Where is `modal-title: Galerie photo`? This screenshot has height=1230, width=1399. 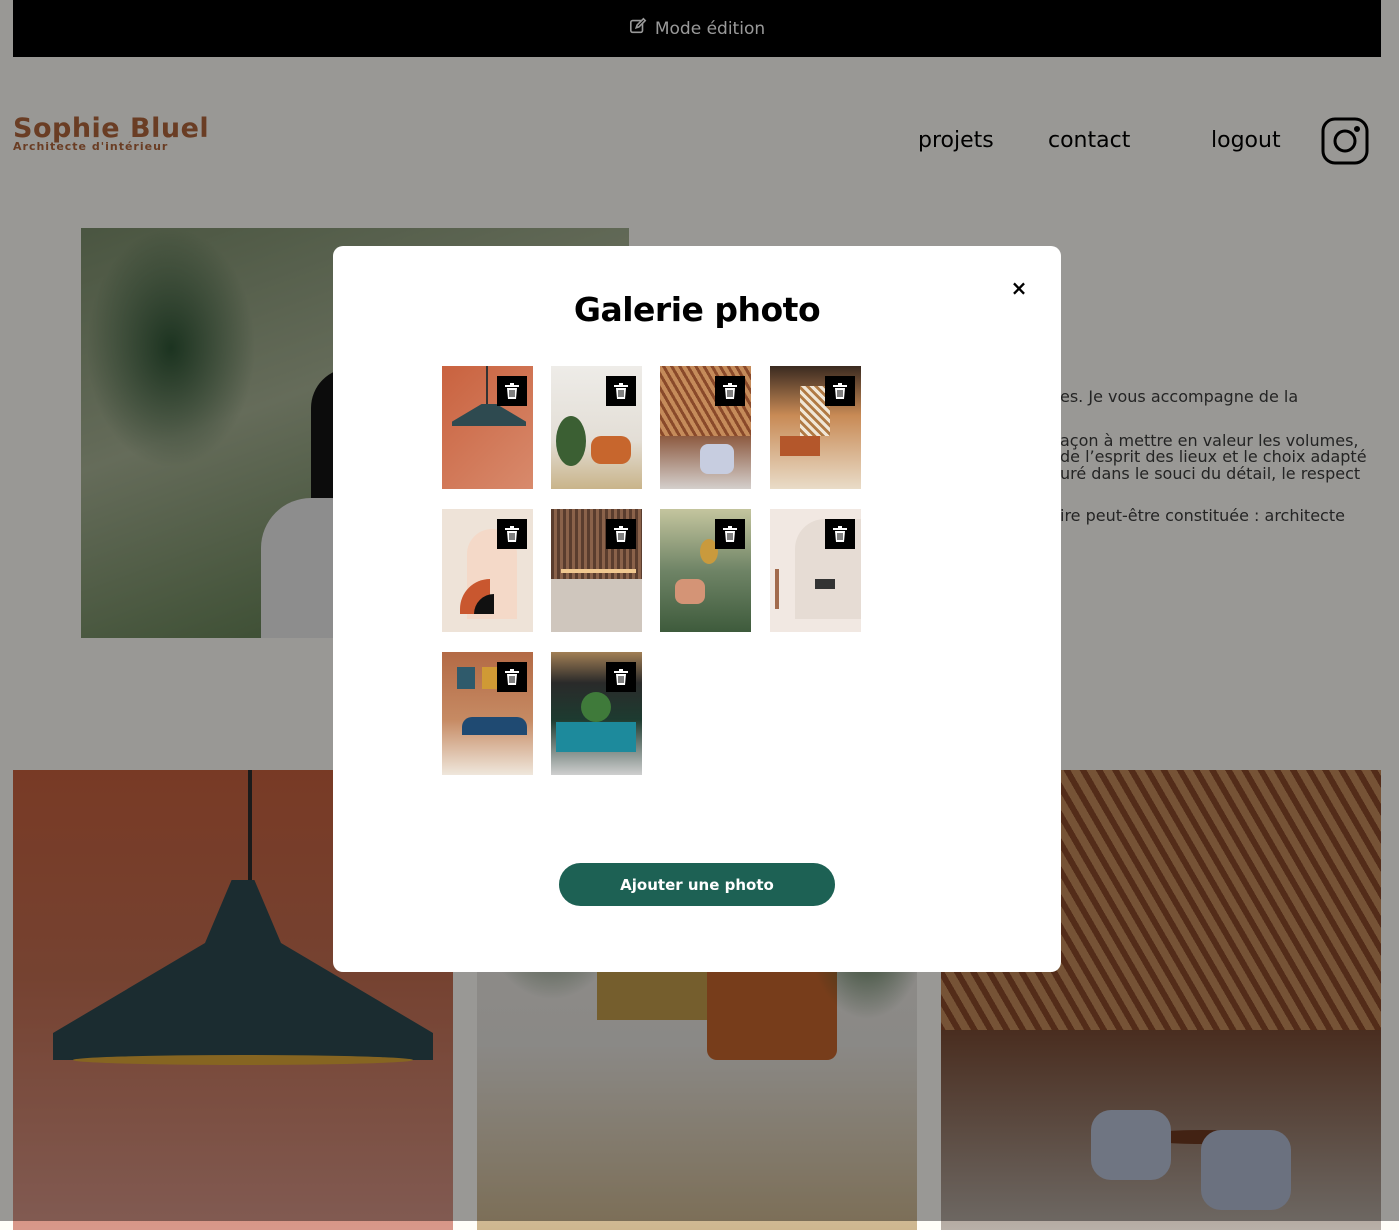 modal-title: Galerie photo is located at coordinates (697, 309).